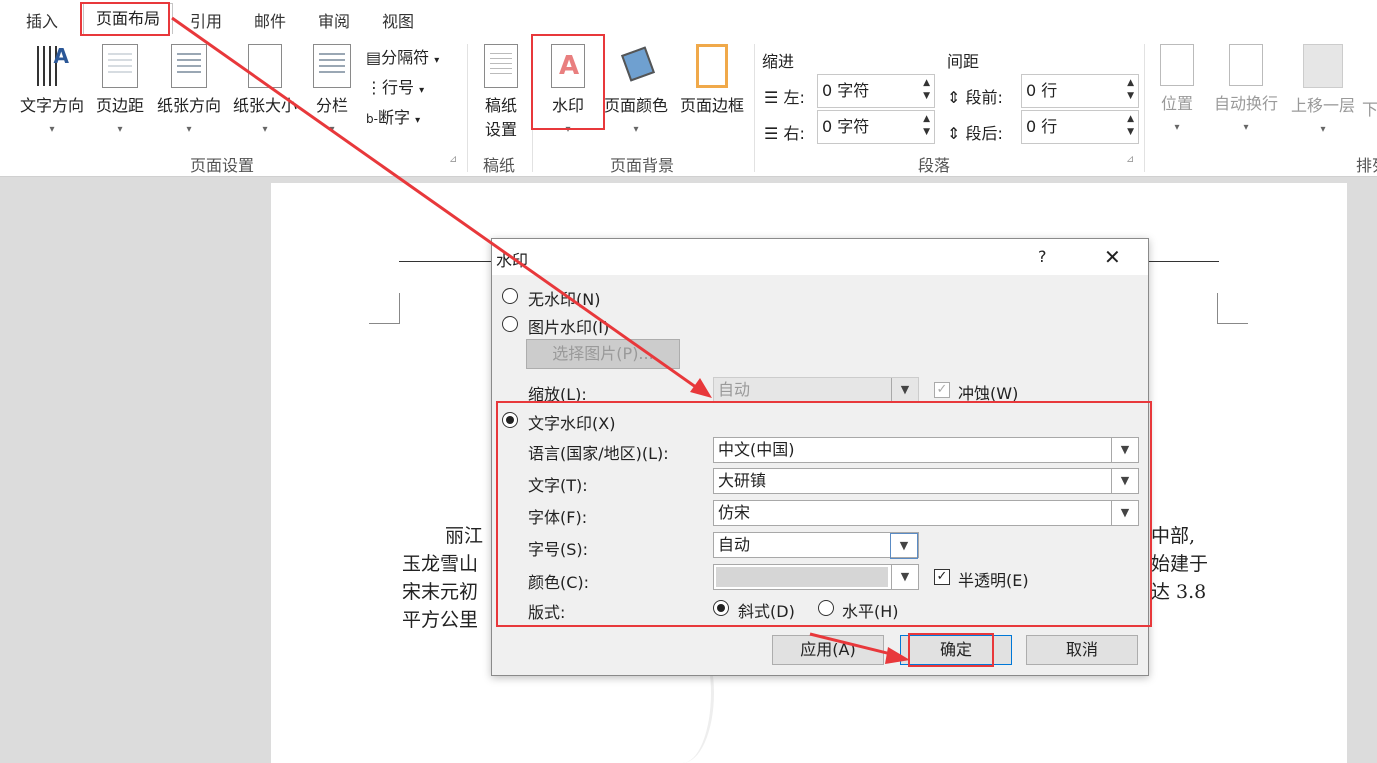 The image size is (1377, 763). I want to click on arrow-line, so click(852, 644).